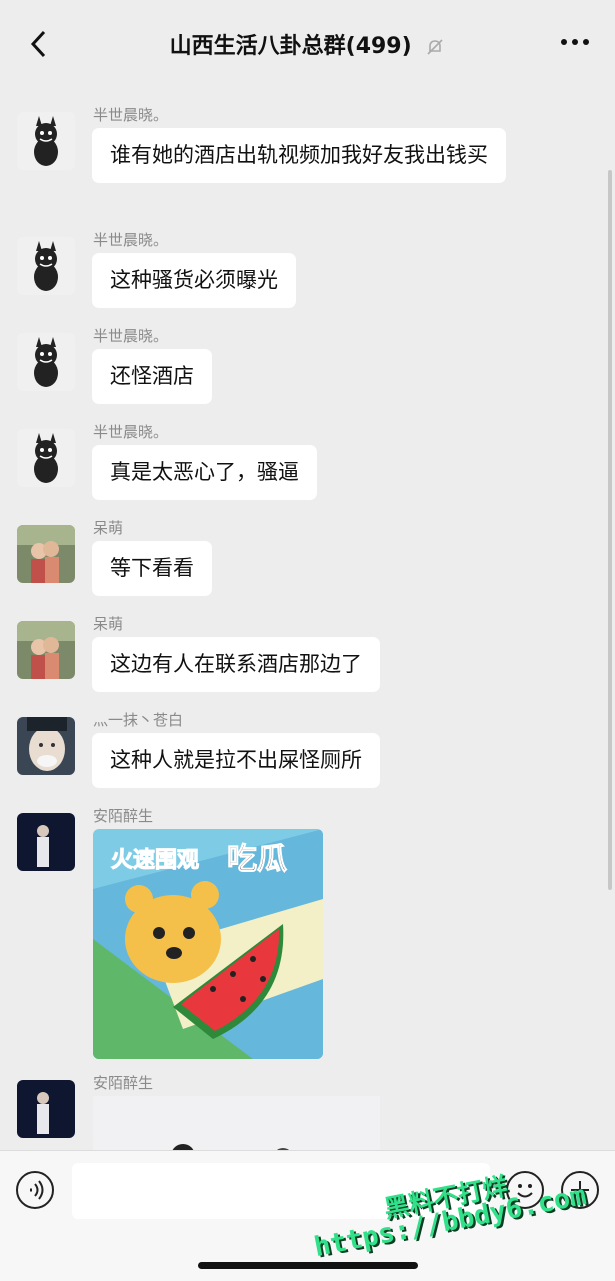 The height and width of the screenshot is (1281, 615). Describe the element at coordinates (152, 376) in the screenshot. I see `message-bubble: 还怪酒店` at that location.